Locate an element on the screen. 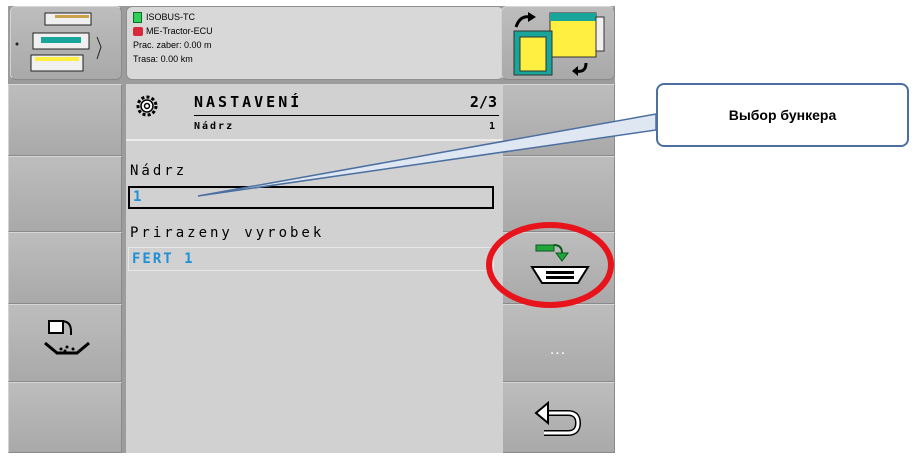  softkey-top-right is located at coordinates (558, 43).